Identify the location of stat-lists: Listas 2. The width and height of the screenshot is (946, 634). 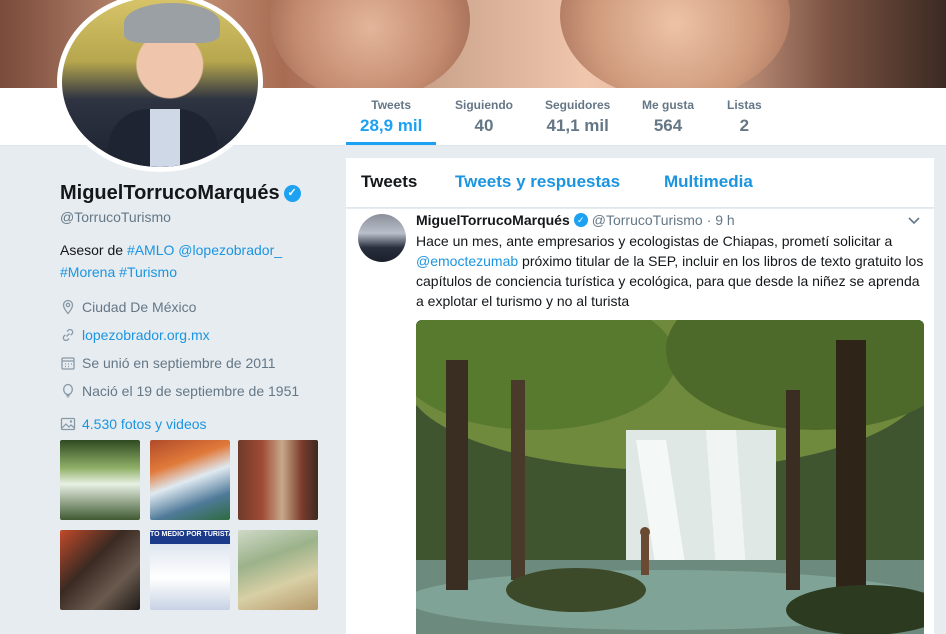
(744, 117).